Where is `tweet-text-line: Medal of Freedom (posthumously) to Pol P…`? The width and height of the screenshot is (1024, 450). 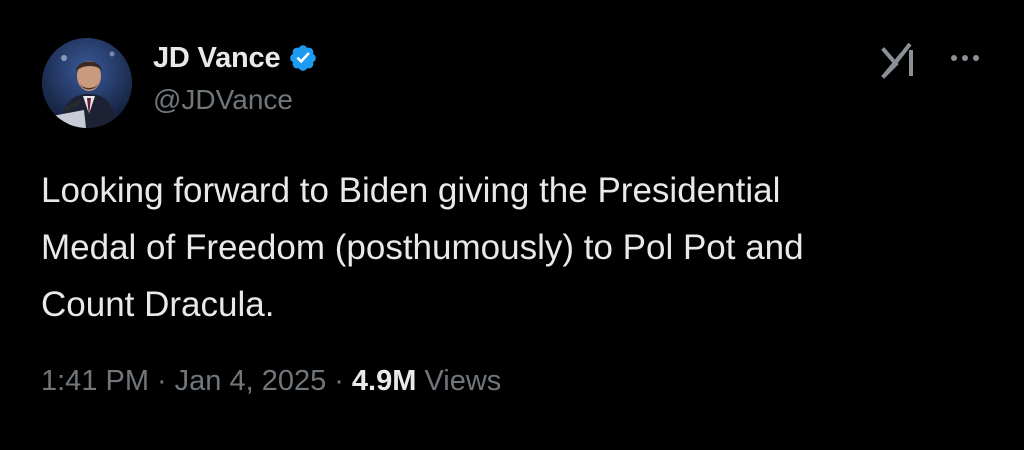 tweet-text-line: Medal of Freedom (posthumously) to Pol P… is located at coordinates (422, 247).